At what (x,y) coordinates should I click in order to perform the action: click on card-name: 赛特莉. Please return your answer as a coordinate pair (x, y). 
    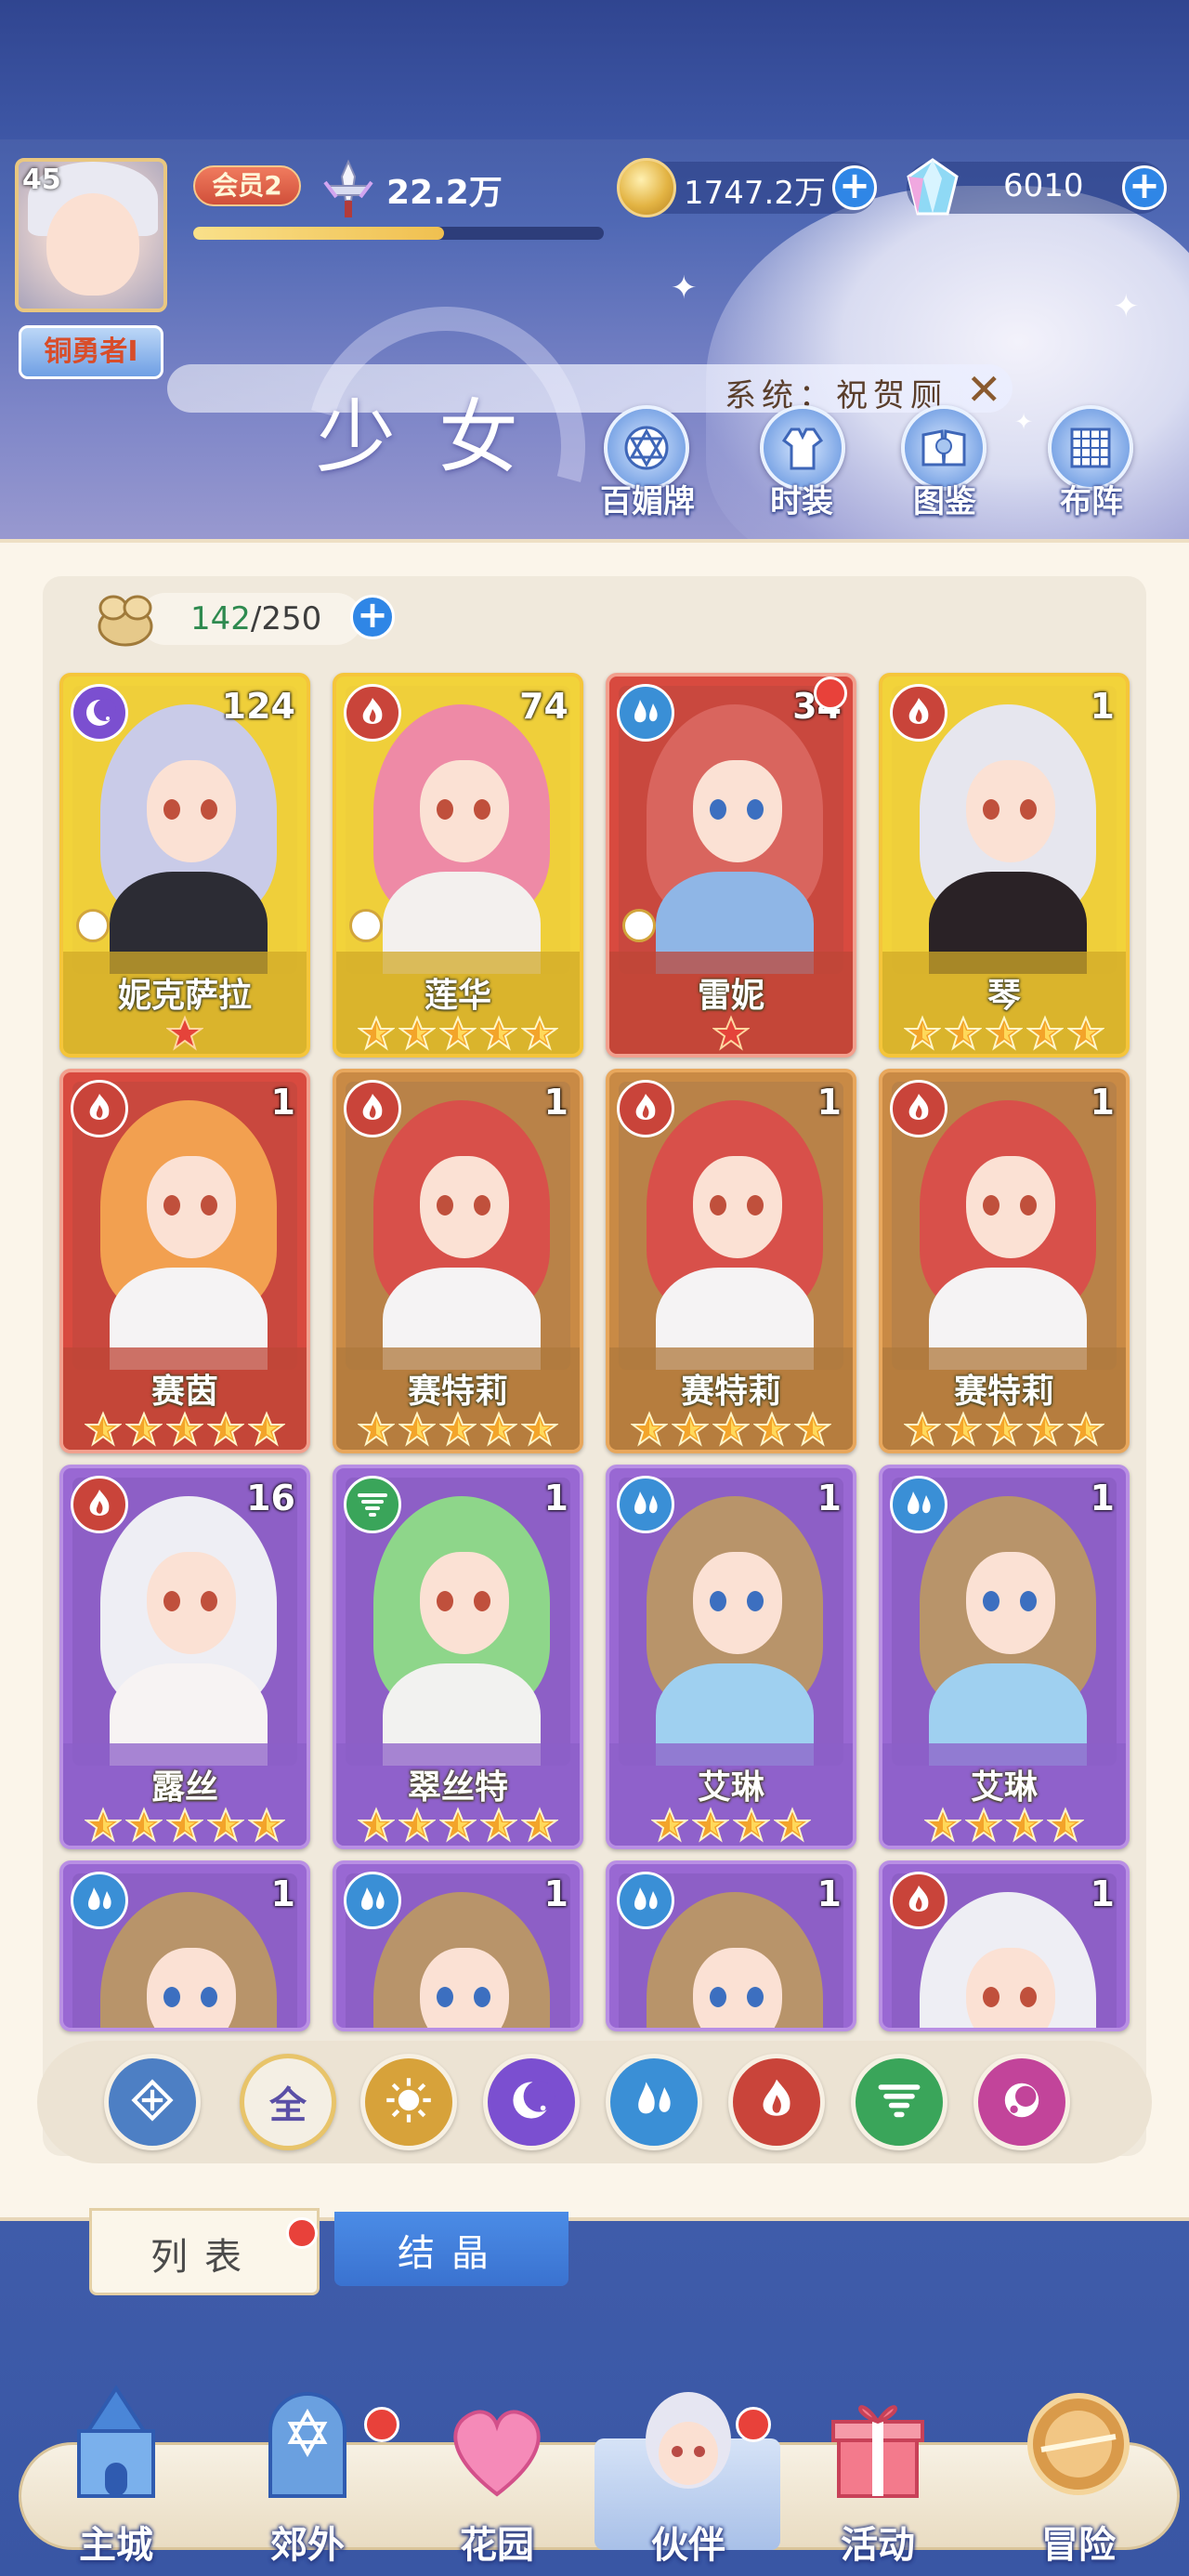
    Looking at the image, I should click on (730, 1392).